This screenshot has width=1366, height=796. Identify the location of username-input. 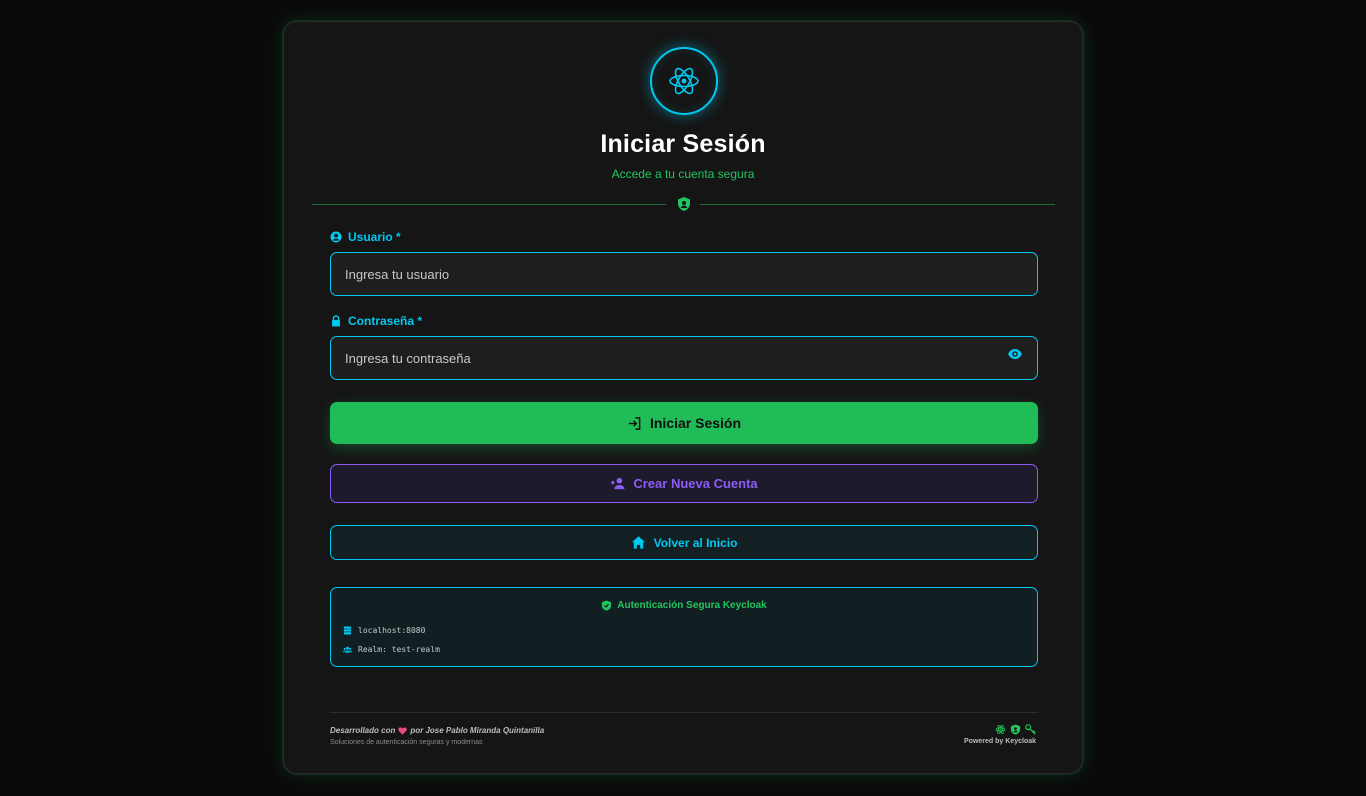
(684, 274).